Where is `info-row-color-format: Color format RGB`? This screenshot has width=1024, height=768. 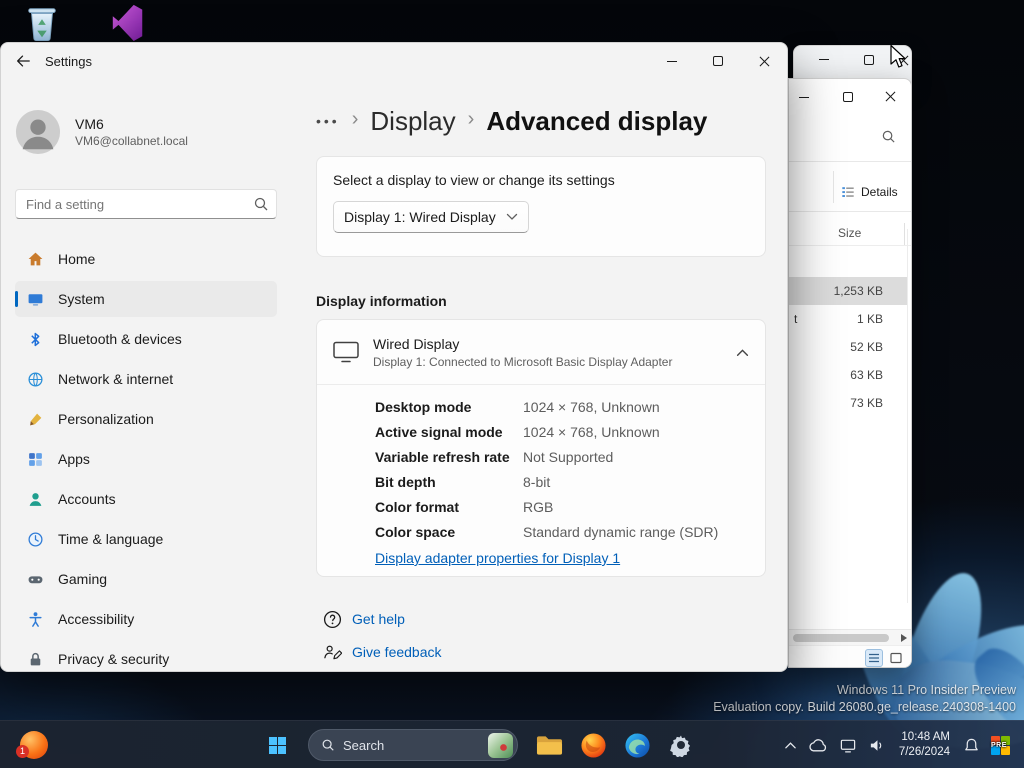 info-row-color-format: Color format RGB is located at coordinates (464, 506).